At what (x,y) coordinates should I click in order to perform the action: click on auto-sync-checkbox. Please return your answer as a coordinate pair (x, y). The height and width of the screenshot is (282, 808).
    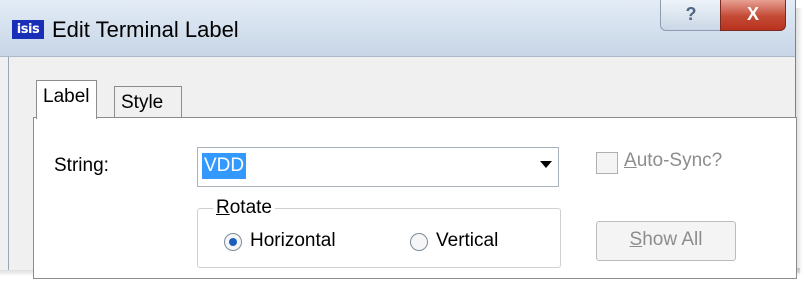
    Looking at the image, I should click on (607, 163).